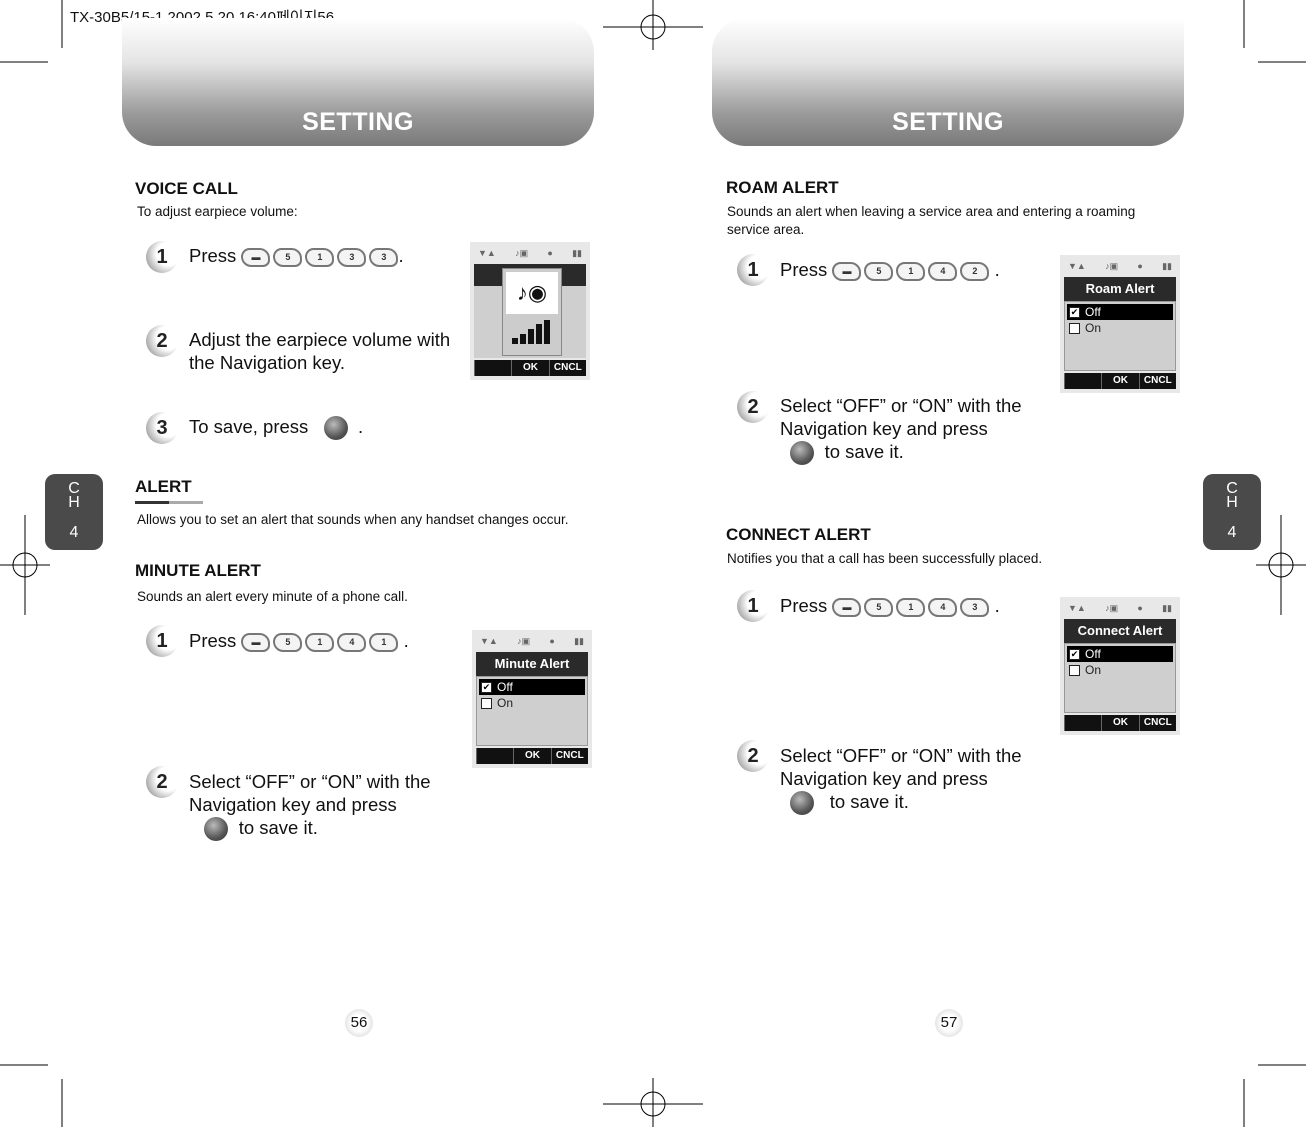 The height and width of the screenshot is (1127, 1306). What do you see at coordinates (198, 570) in the screenshot?
I see `minute-alert-title: MINUTE ALERT` at bounding box center [198, 570].